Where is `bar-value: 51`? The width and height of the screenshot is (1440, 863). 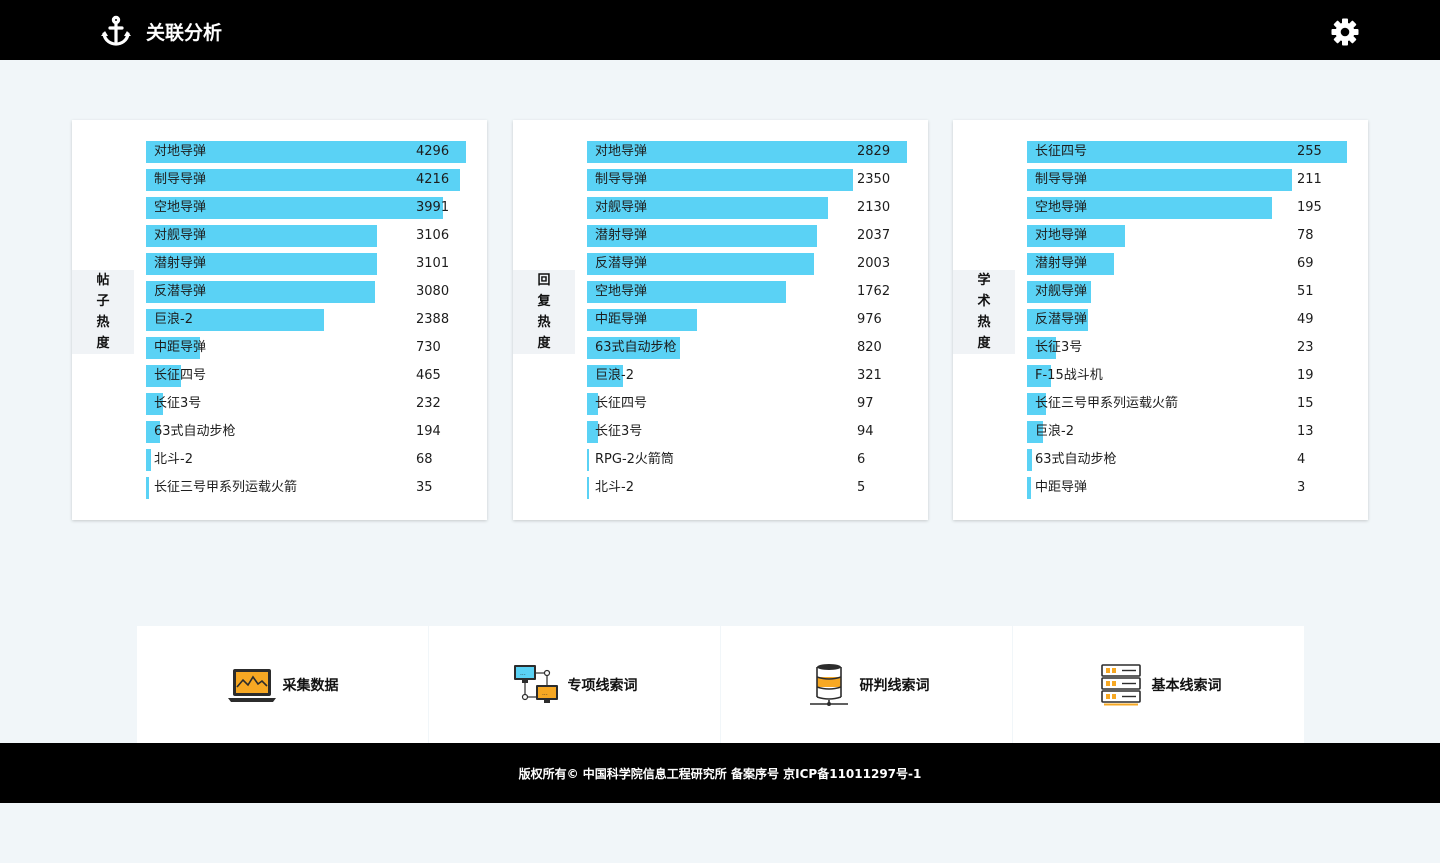 bar-value: 51 is located at coordinates (1305, 291).